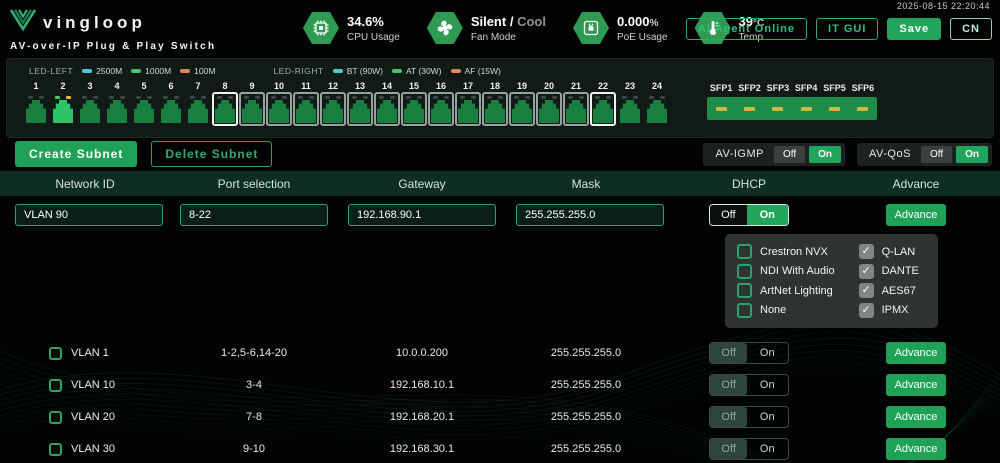 This screenshot has height=463, width=1000. What do you see at coordinates (576, 103) in the screenshot?
I see `port-21: 21` at bounding box center [576, 103].